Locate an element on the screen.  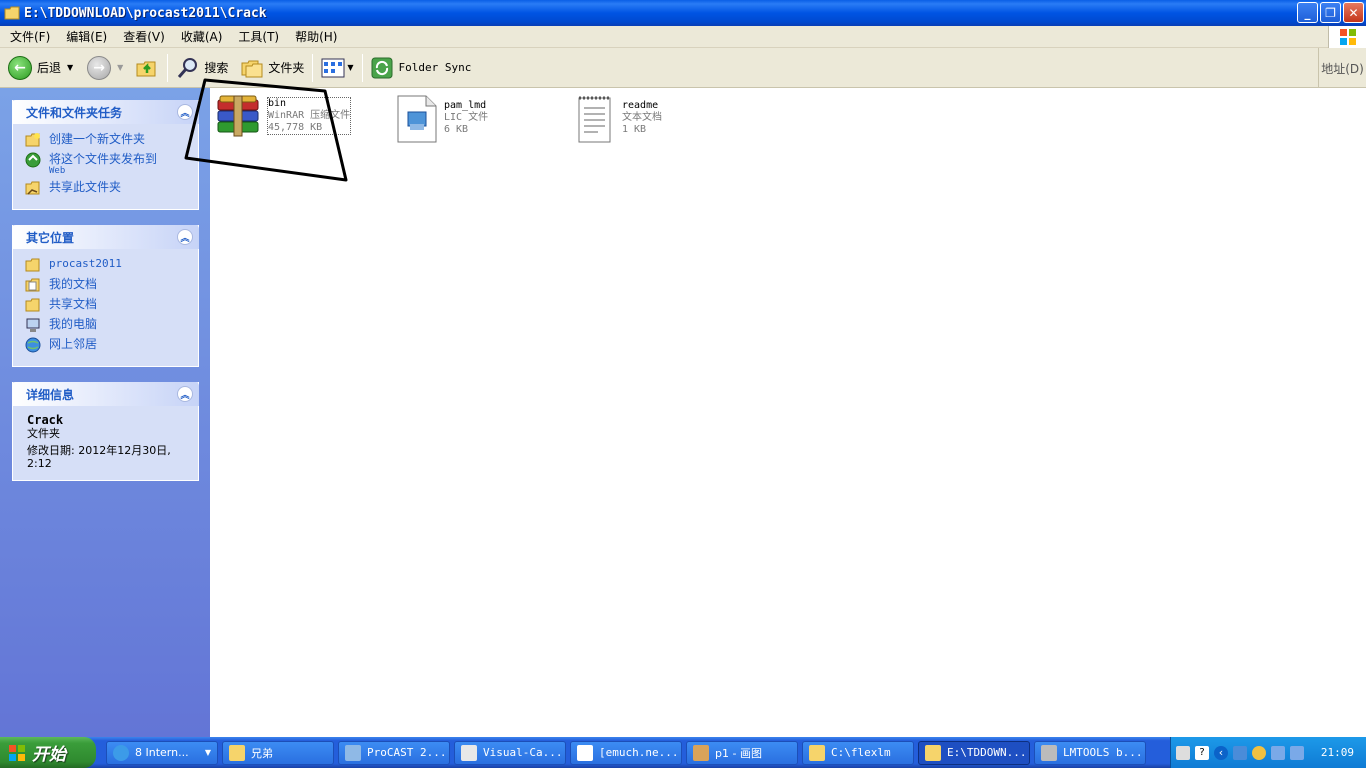
place-shared-documents: 共享文档 is located at coordinates (108, 305).